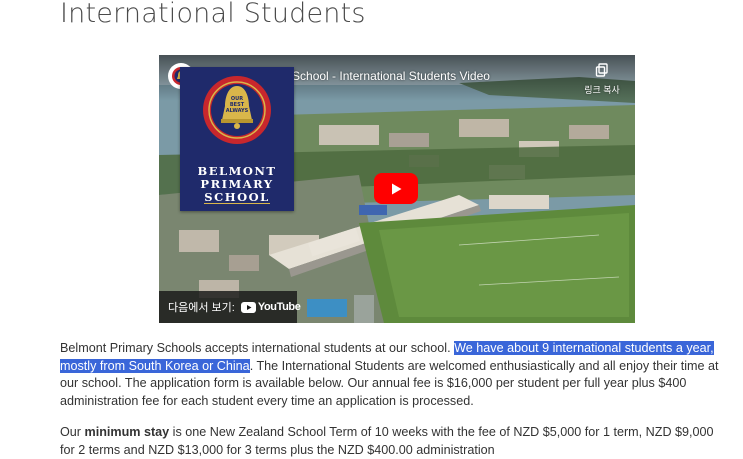  I want to click on youtube-wordmark: YouTube, so click(279, 307).